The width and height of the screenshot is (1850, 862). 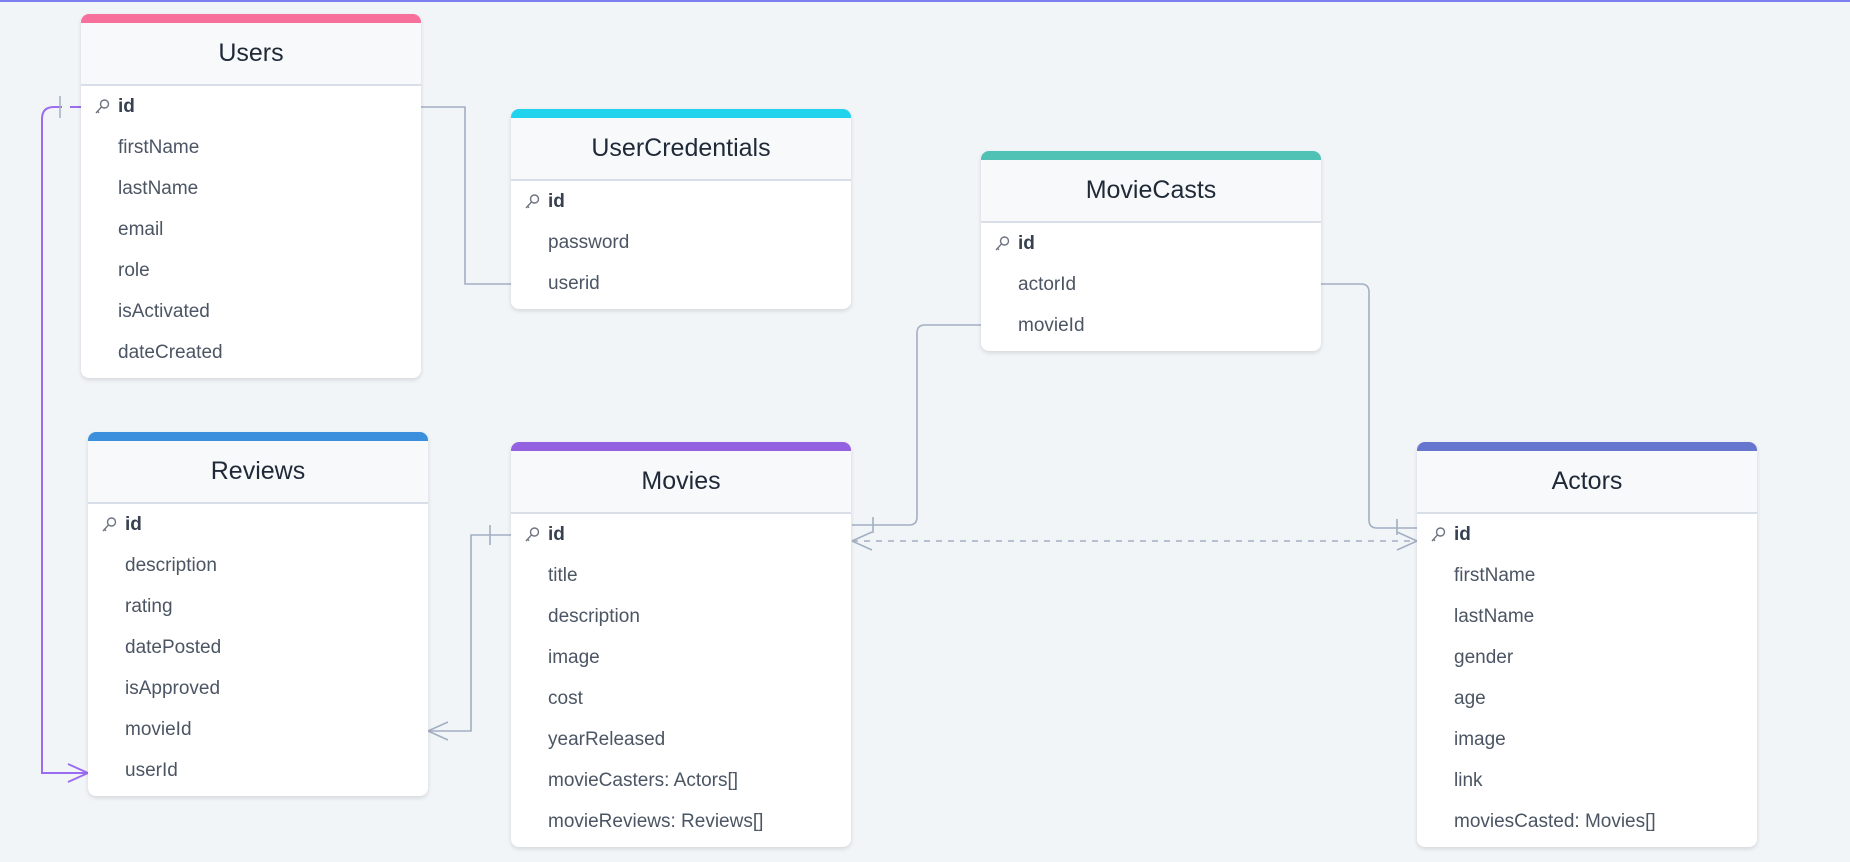 What do you see at coordinates (1587, 657) in the screenshot?
I see `table-field: gender` at bounding box center [1587, 657].